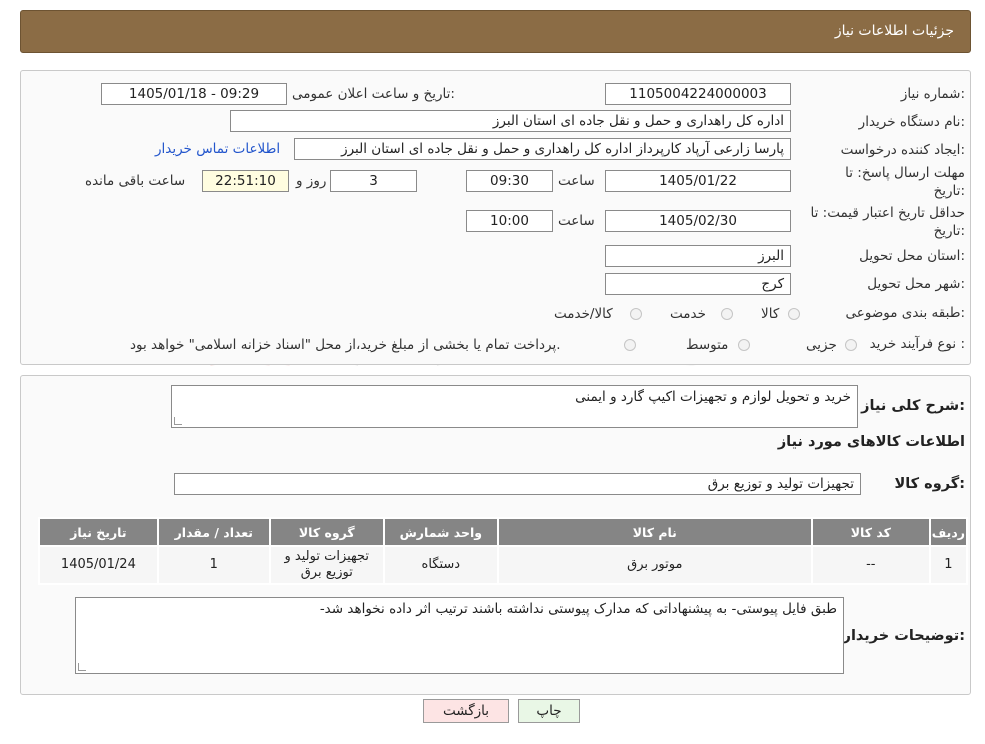 Image resolution: width=985 pixels, height=744 pixels. What do you see at coordinates (911, 122) in the screenshot?
I see `buyer-name-label: نام دستگاه خریدار:` at bounding box center [911, 122].